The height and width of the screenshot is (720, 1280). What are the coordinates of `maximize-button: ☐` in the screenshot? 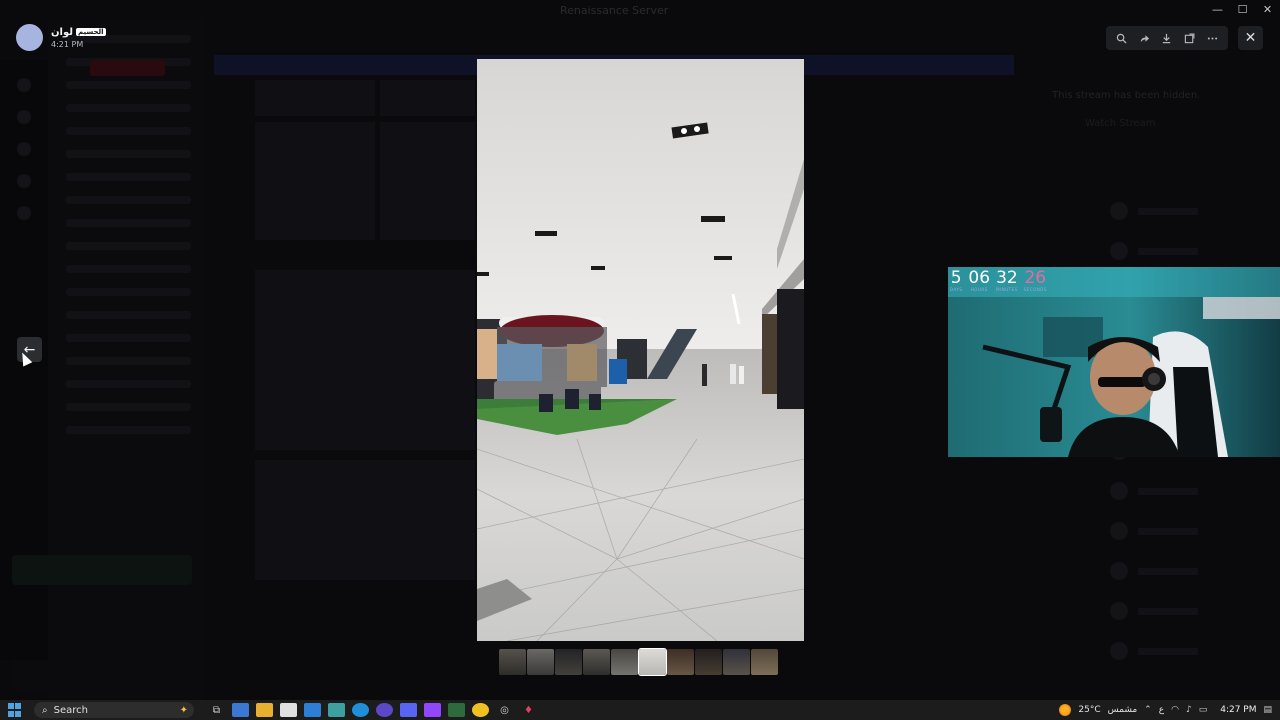 It's located at (1242, 10).